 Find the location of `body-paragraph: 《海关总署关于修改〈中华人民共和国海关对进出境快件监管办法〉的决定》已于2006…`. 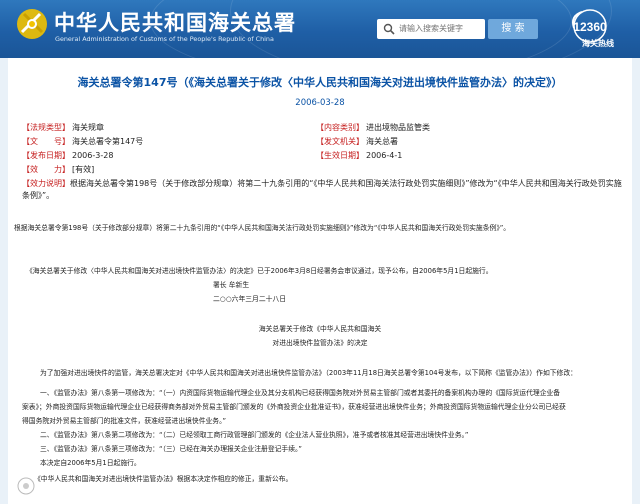

body-paragraph: 《海关总署关于修改〈中华人民共和国海关对进出境快件监管办法〉的决定》已于2006… is located at coordinates (259, 271).